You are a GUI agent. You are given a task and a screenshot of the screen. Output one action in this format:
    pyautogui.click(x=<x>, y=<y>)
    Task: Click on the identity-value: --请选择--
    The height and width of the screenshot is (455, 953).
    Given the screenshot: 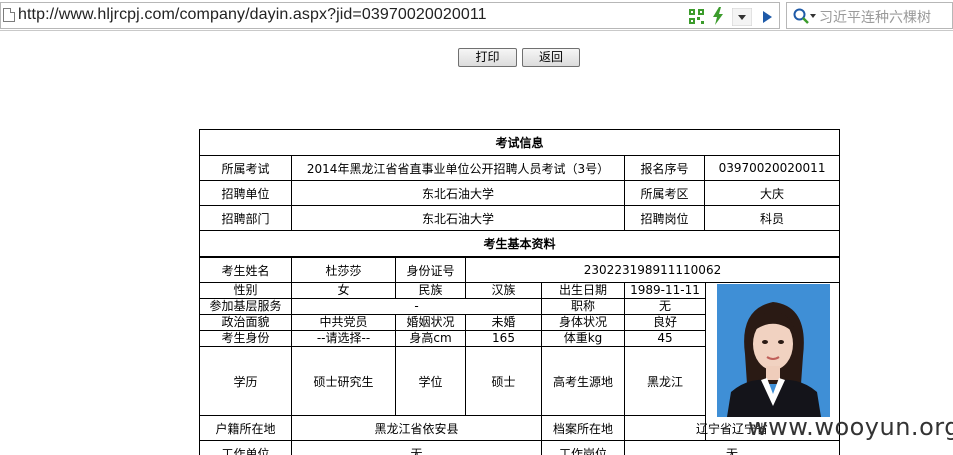 What is the action you would take?
    pyautogui.click(x=343, y=338)
    